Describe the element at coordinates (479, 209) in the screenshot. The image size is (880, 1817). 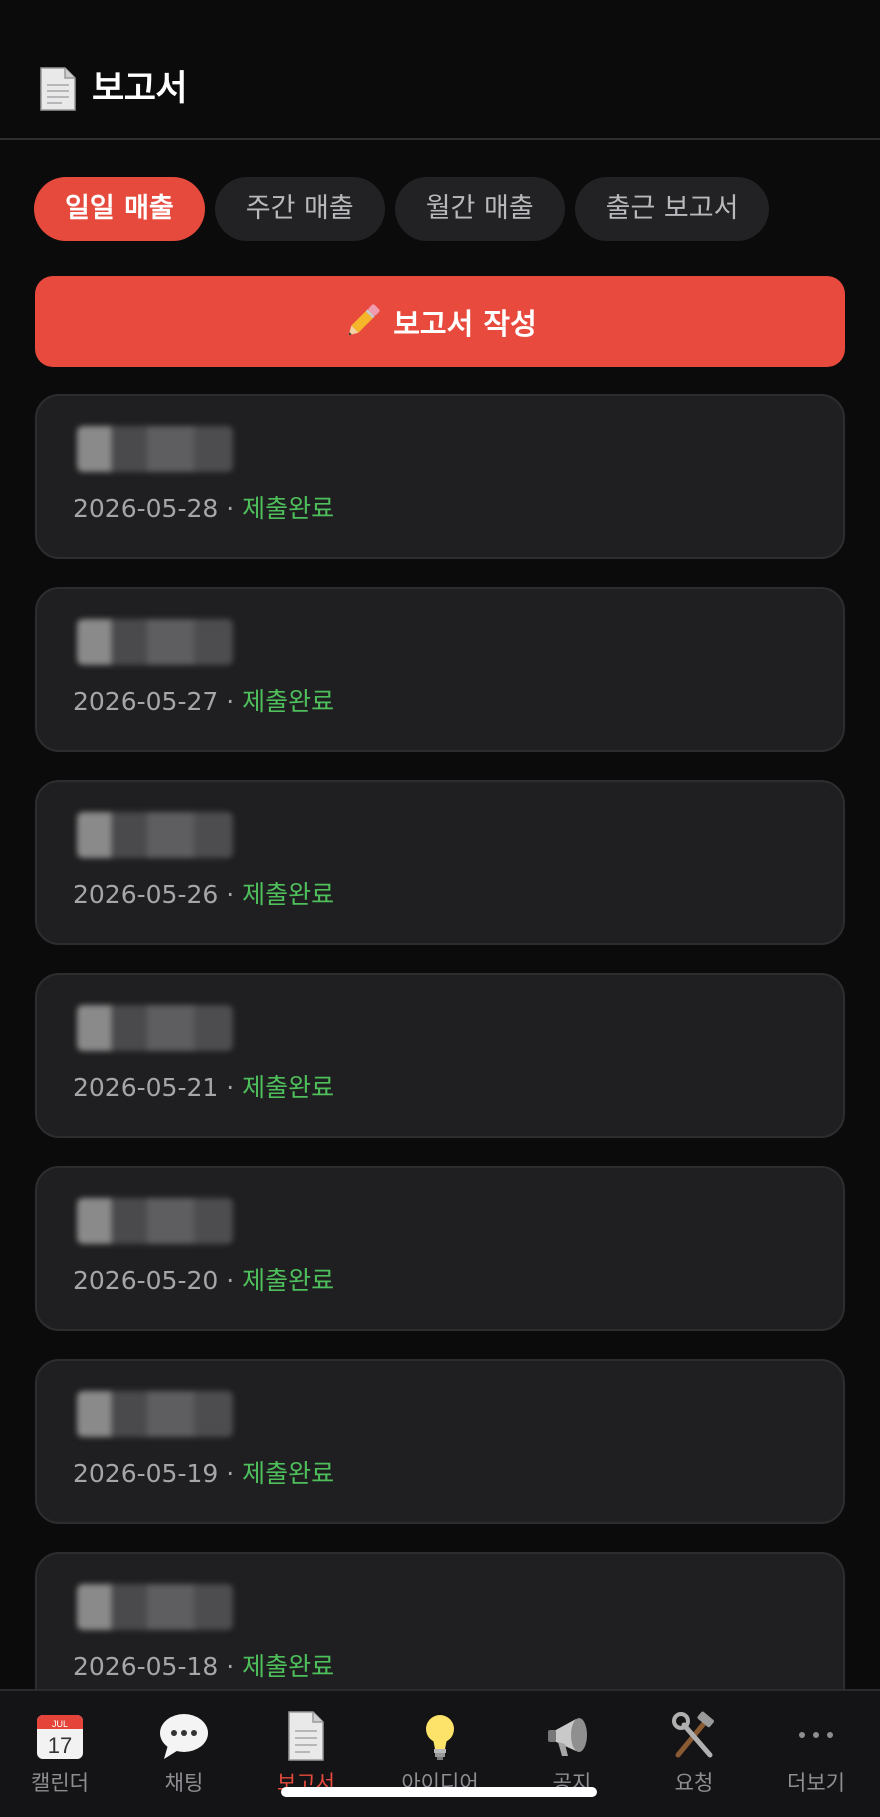
I see `tab-monthly-sales: 월간 매출` at that location.